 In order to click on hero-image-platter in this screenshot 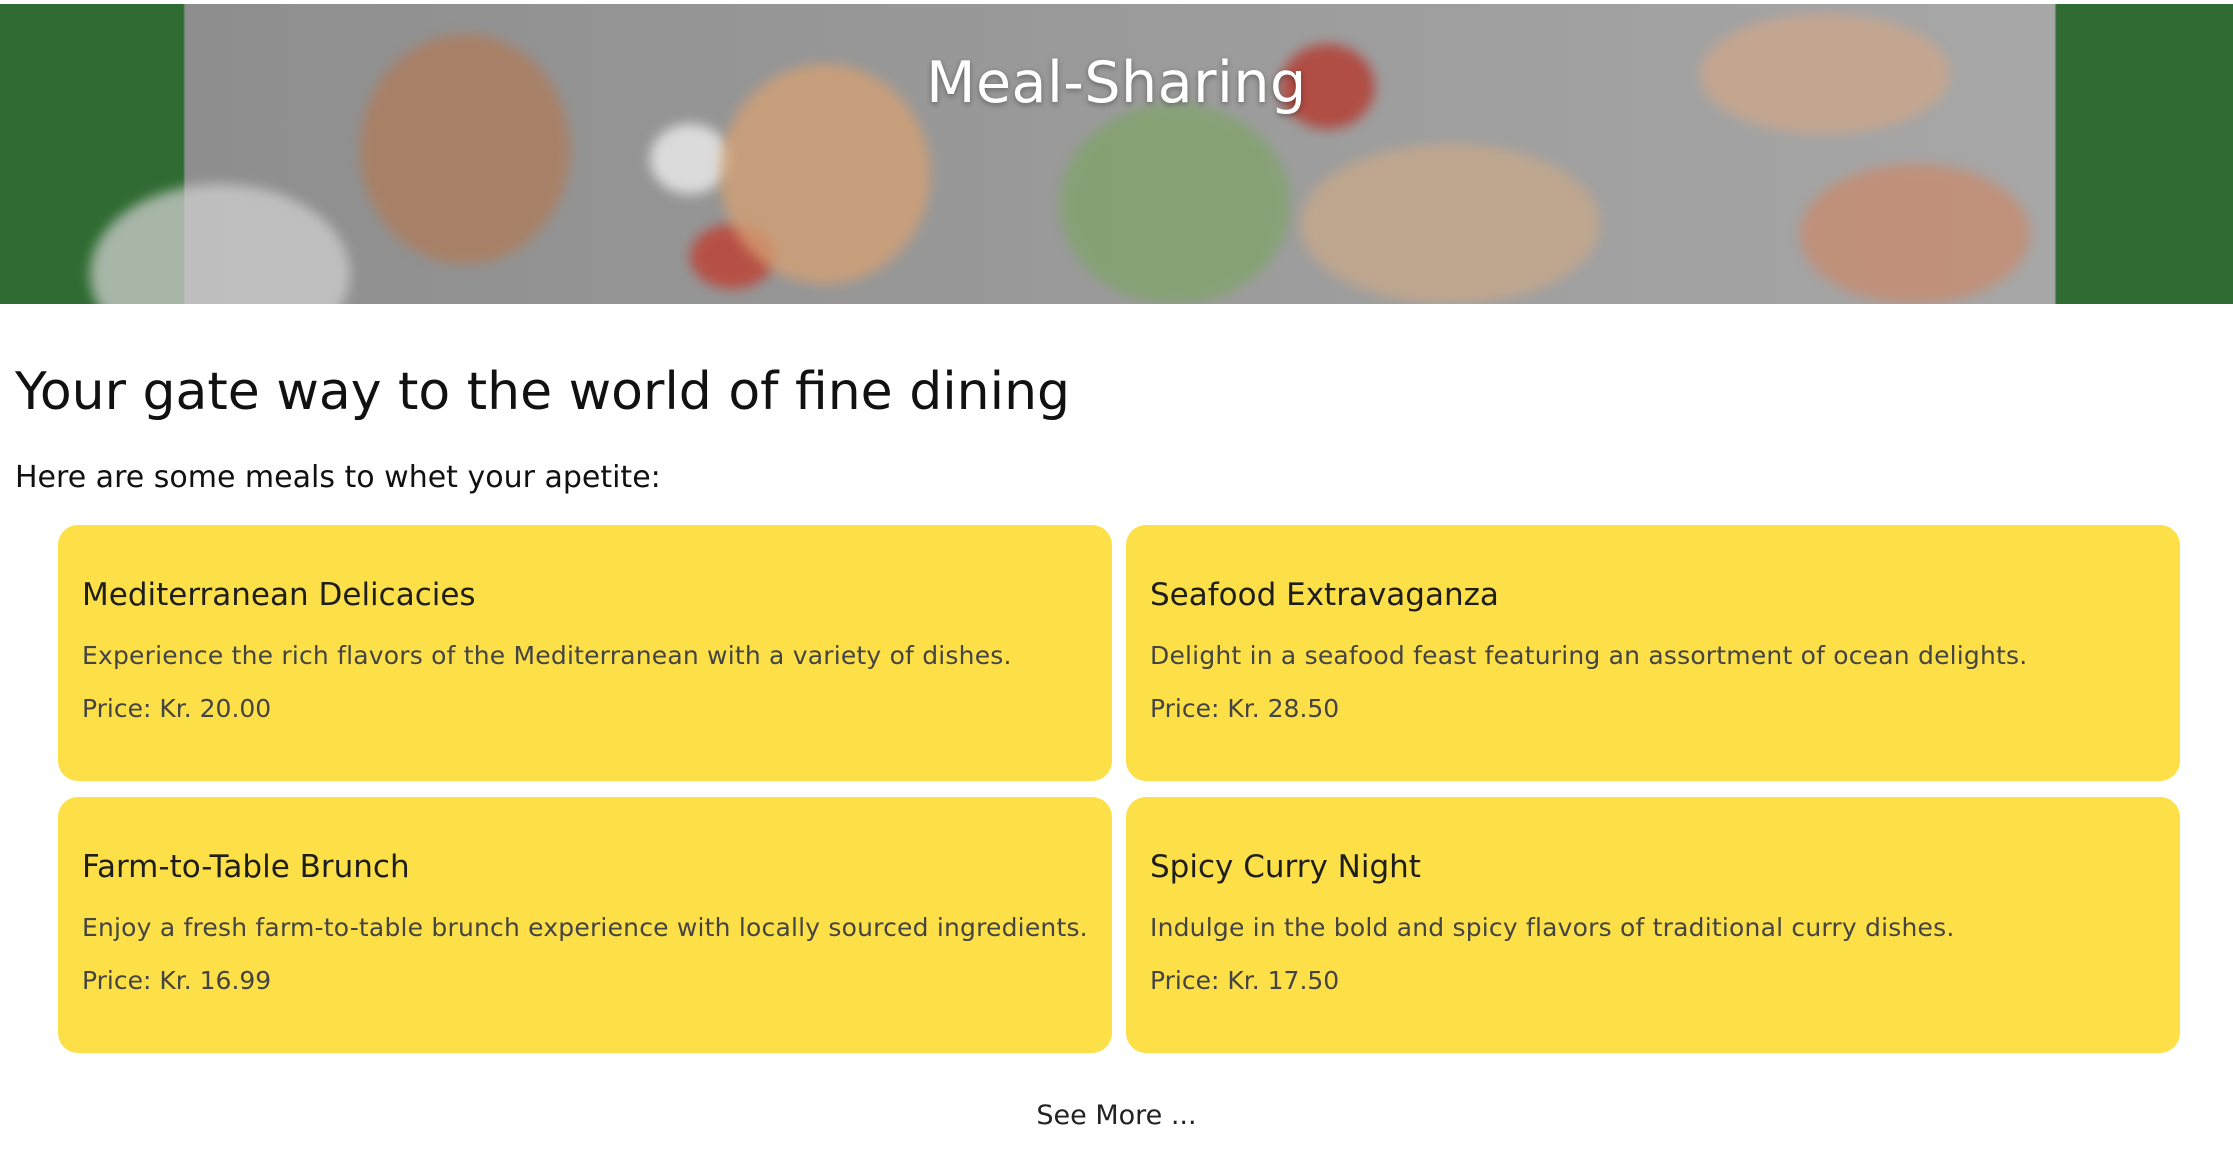, I will do `click(1450, 224)`.